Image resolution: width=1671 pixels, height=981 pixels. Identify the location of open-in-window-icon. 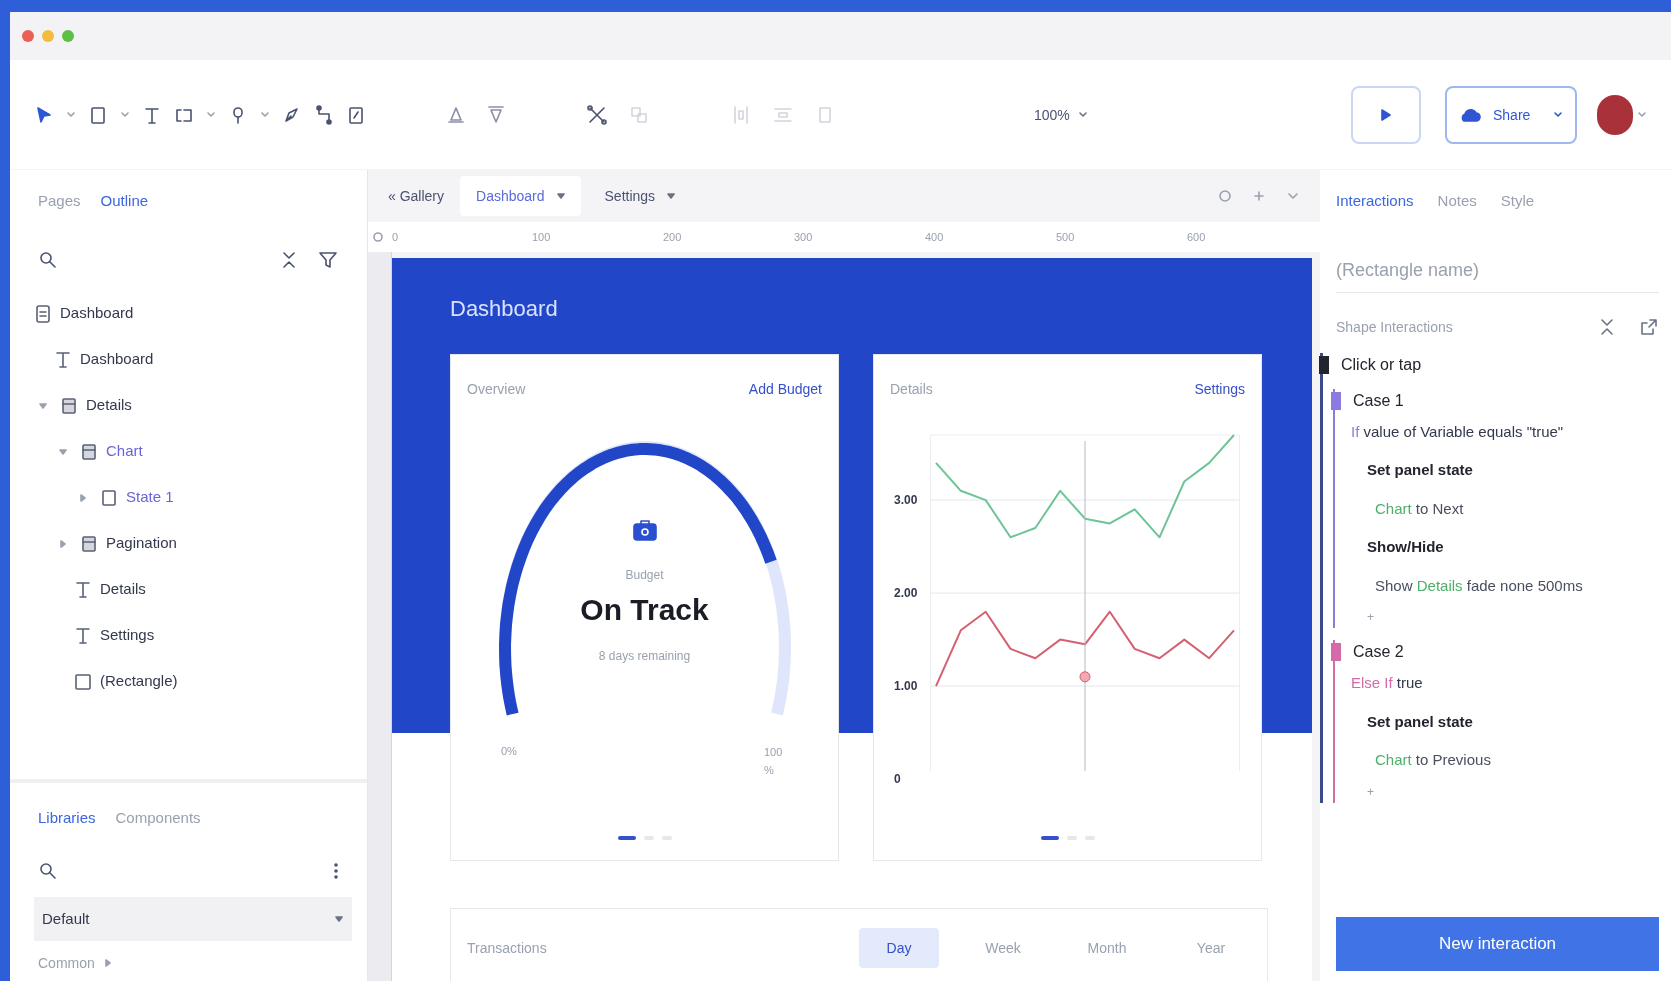
(1649, 326).